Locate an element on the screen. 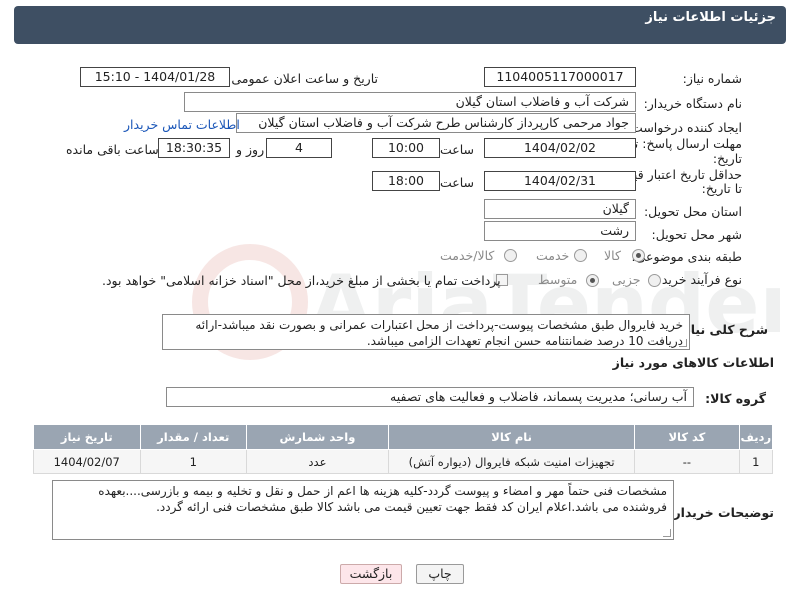  validity-date-field: 1404/02/31 is located at coordinates (560, 181).